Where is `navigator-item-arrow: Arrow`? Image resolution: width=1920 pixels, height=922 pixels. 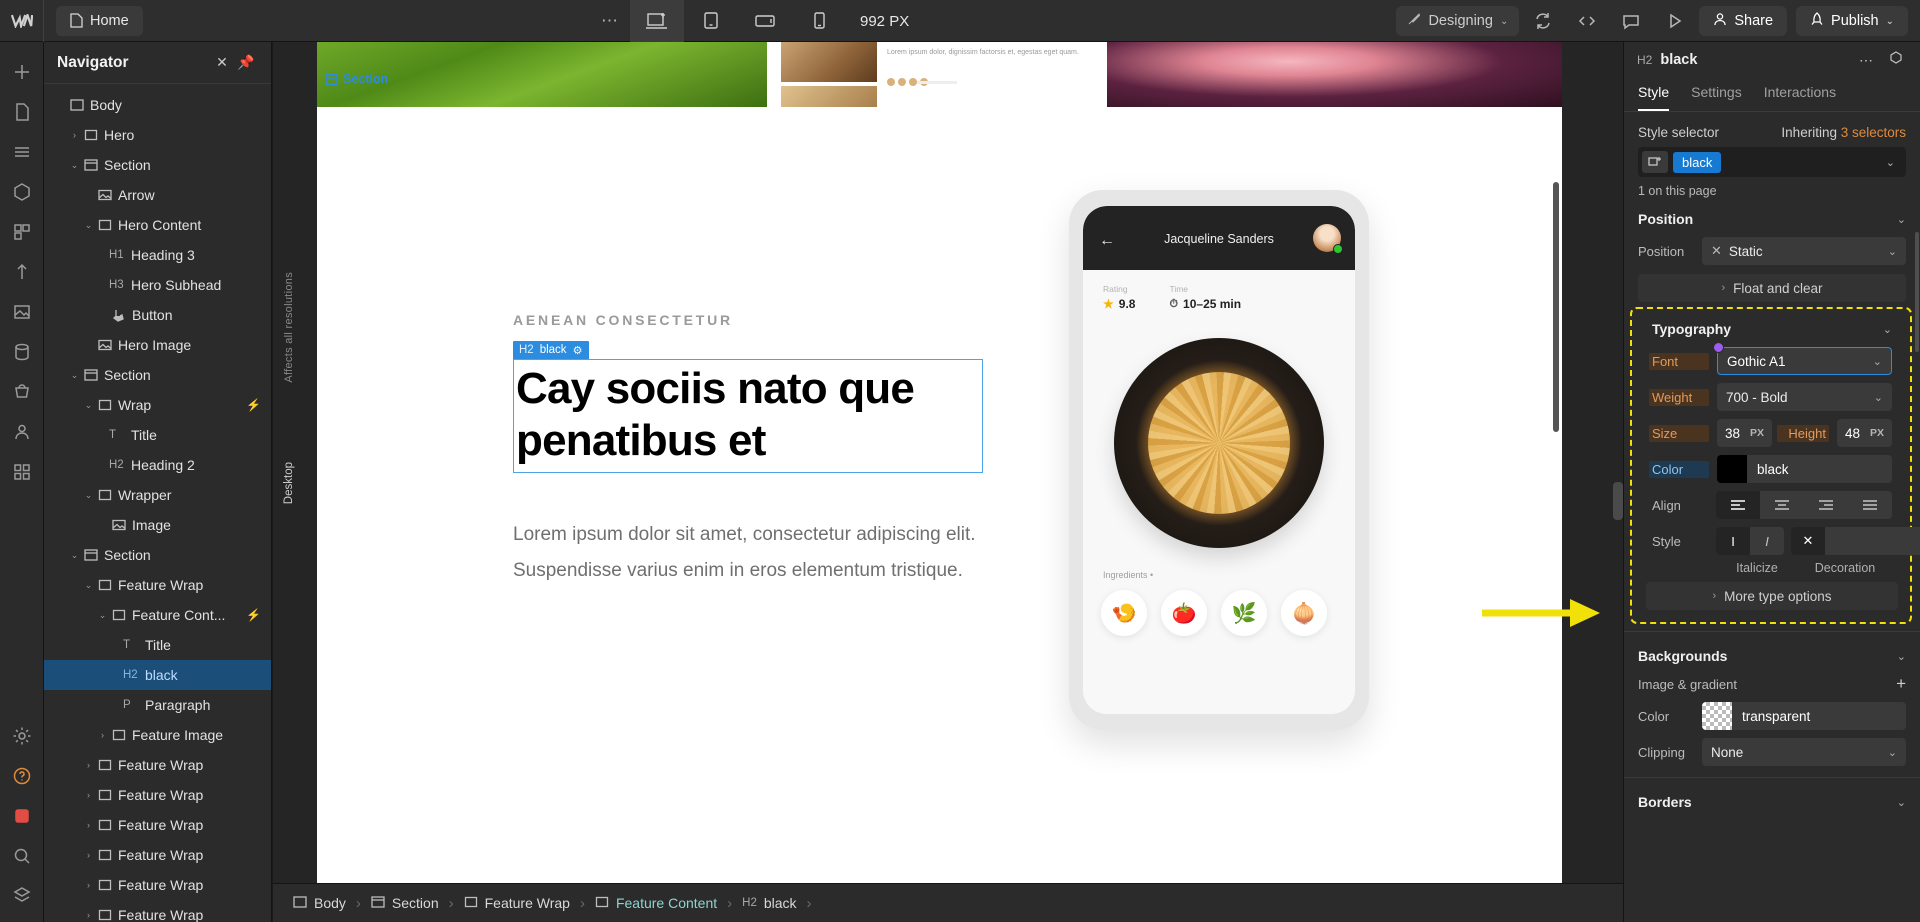 navigator-item-arrow: Arrow is located at coordinates (157, 195).